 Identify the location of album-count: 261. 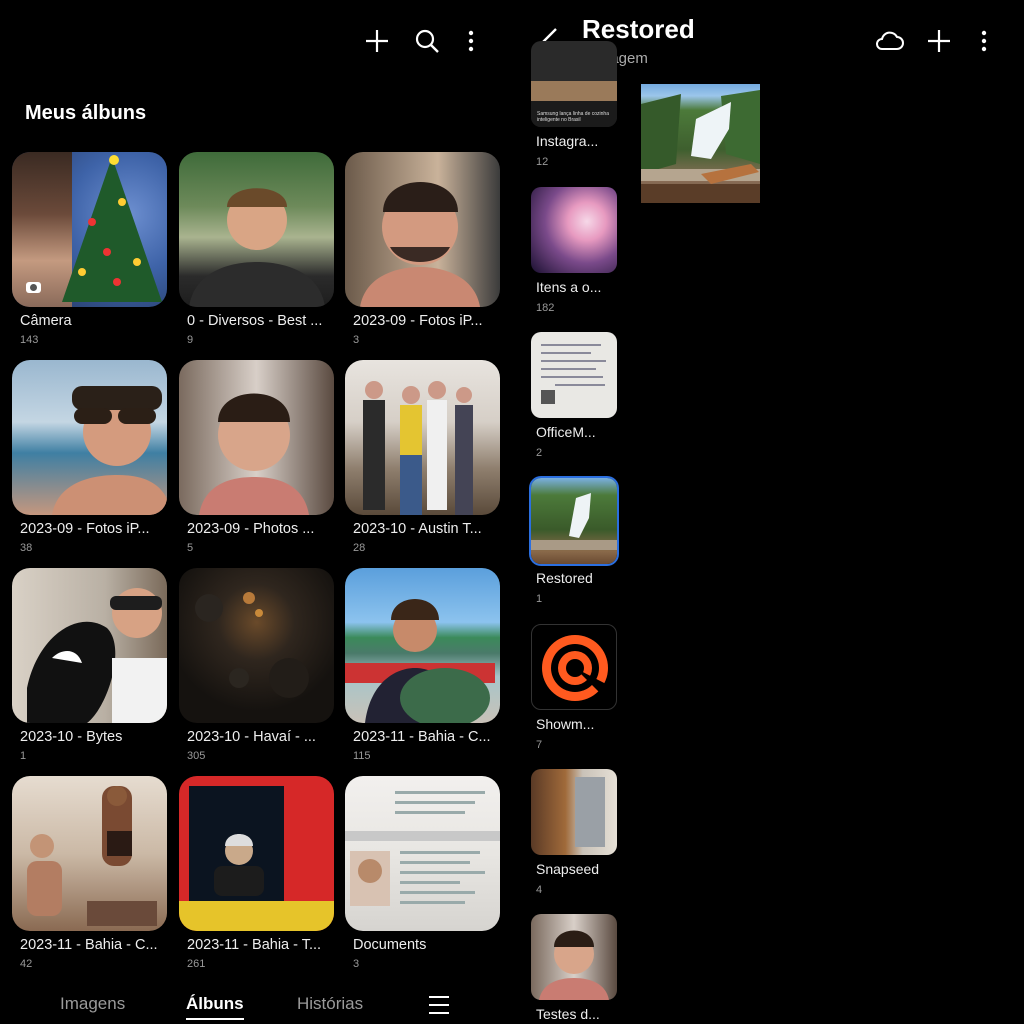
(196, 964).